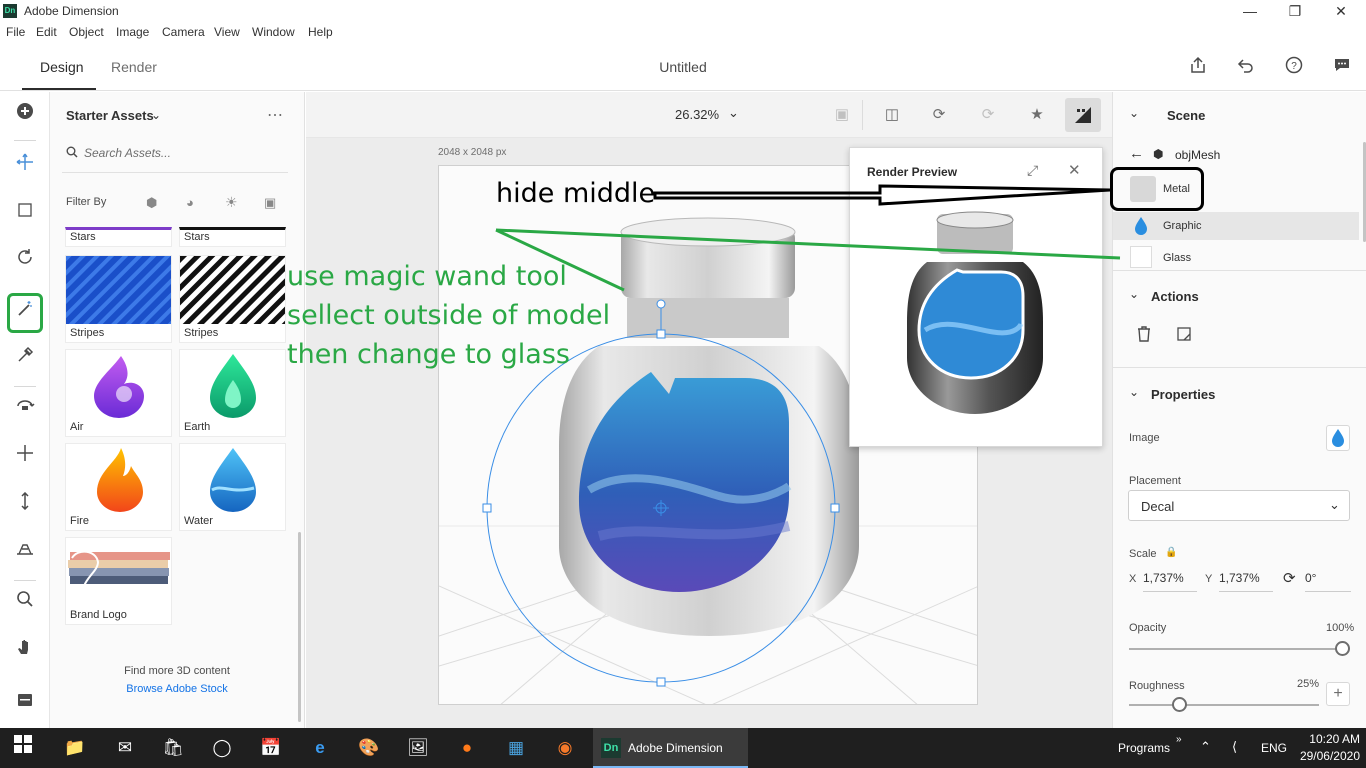  I want to click on align-icon: ⟳, so click(939, 115).